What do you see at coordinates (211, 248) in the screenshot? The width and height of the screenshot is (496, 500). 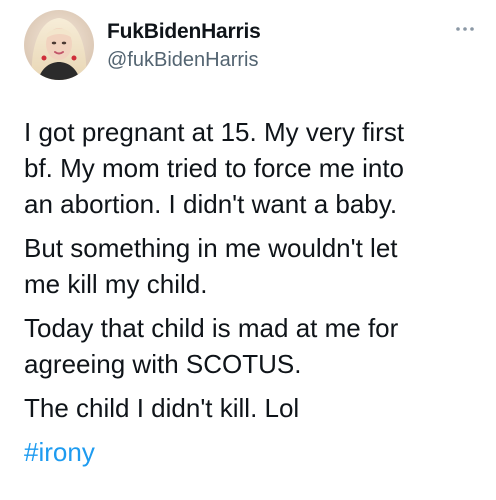 I see `text-line: But something in me wouldn't let` at bounding box center [211, 248].